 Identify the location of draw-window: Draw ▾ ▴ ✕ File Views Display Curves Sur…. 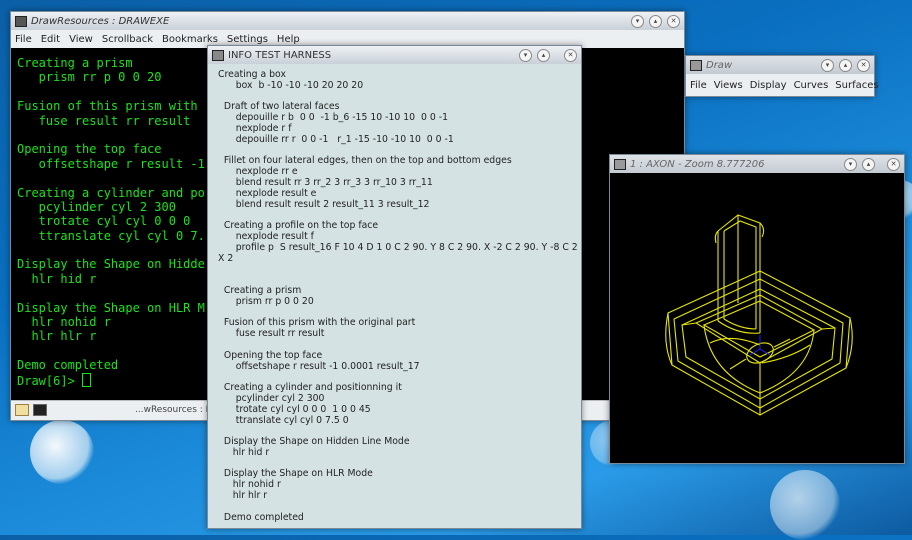
(782, 76).